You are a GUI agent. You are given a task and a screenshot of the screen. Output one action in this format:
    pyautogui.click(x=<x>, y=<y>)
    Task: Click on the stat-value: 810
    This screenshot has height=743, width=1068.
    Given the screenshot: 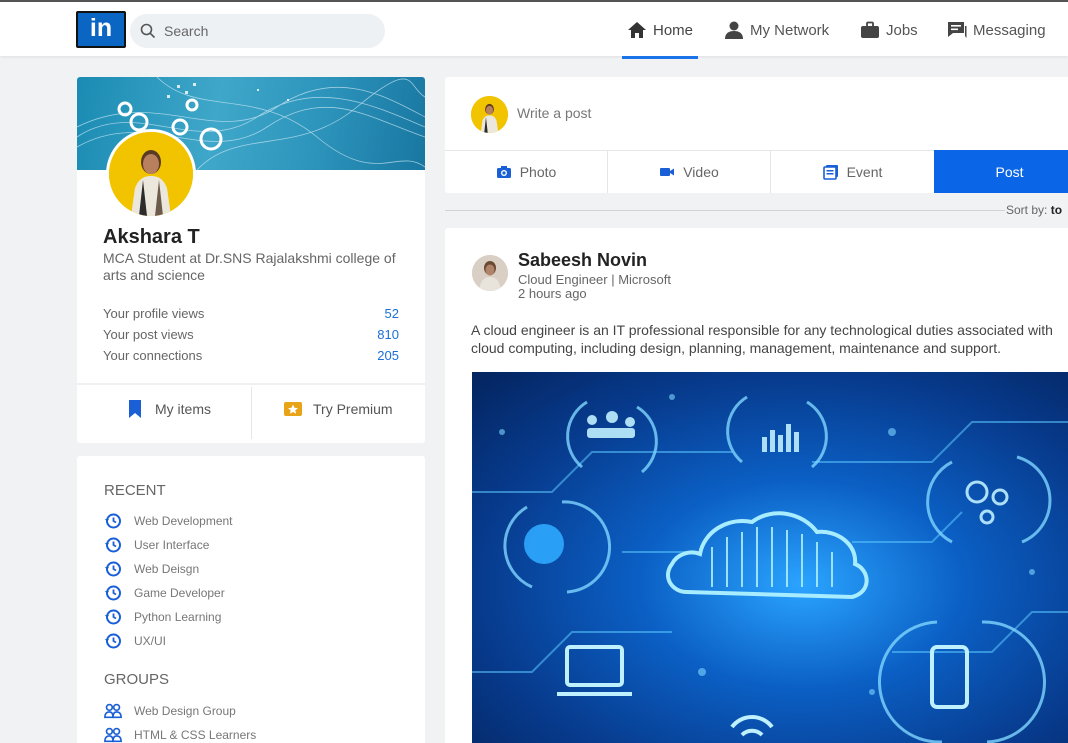 What is the action you would take?
    pyautogui.click(x=388, y=334)
    